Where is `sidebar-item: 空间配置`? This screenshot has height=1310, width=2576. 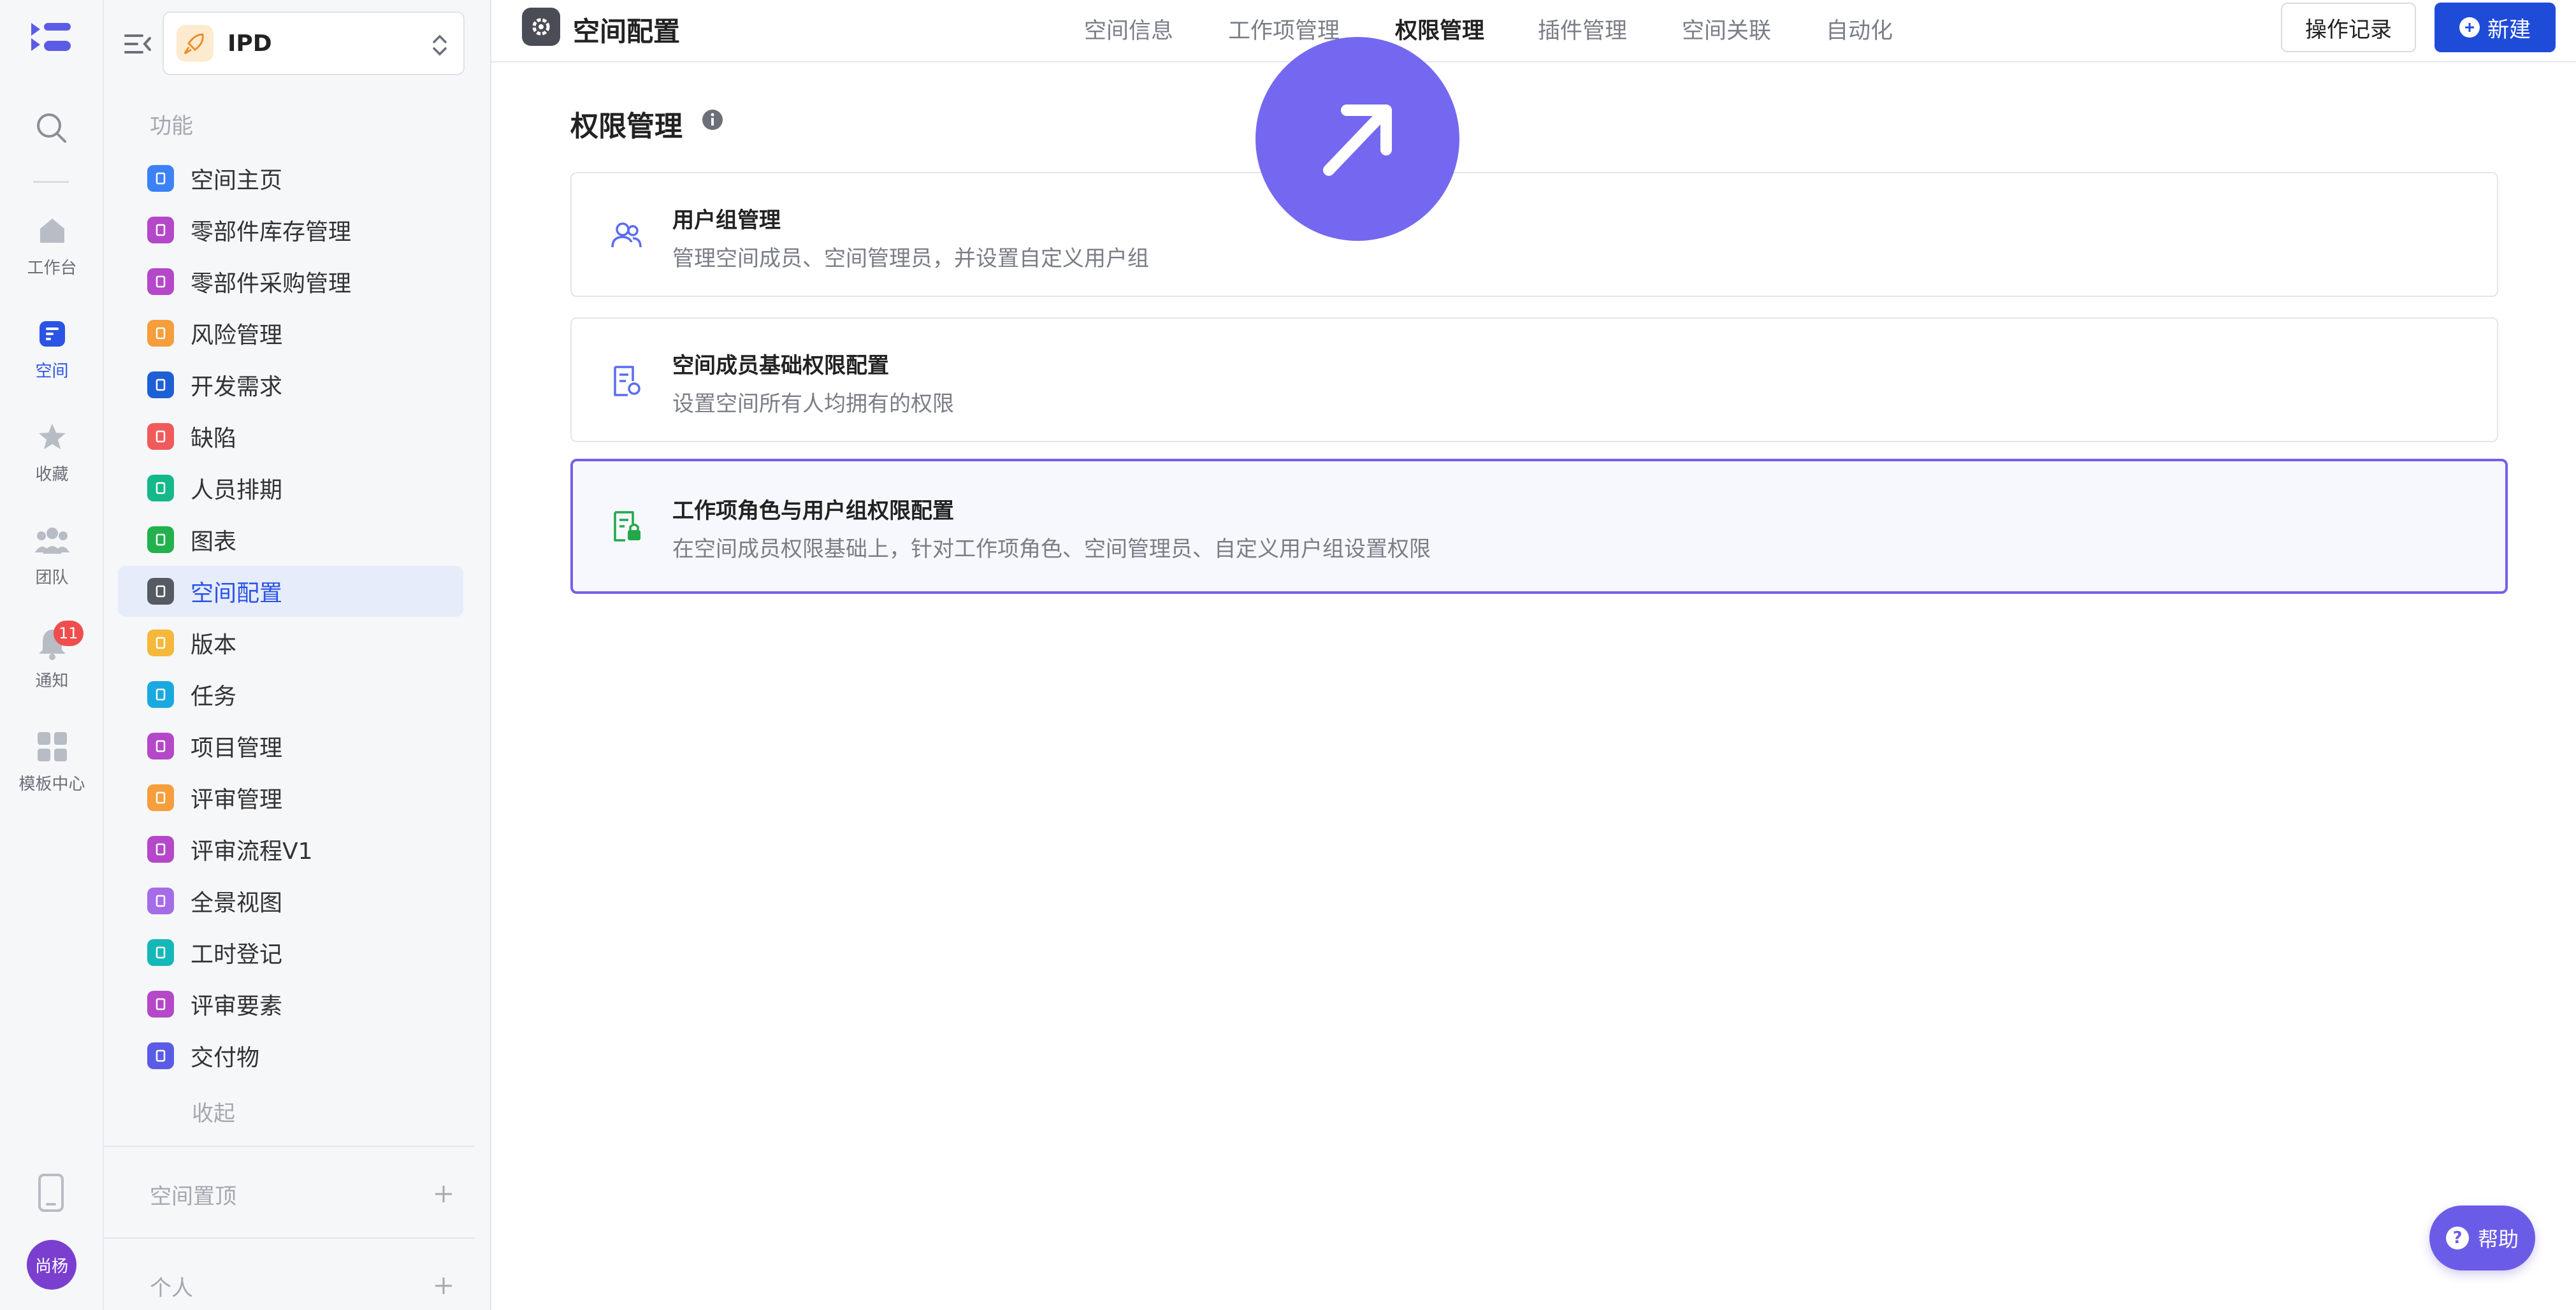
sidebar-item: 空间配置 is located at coordinates (290, 591).